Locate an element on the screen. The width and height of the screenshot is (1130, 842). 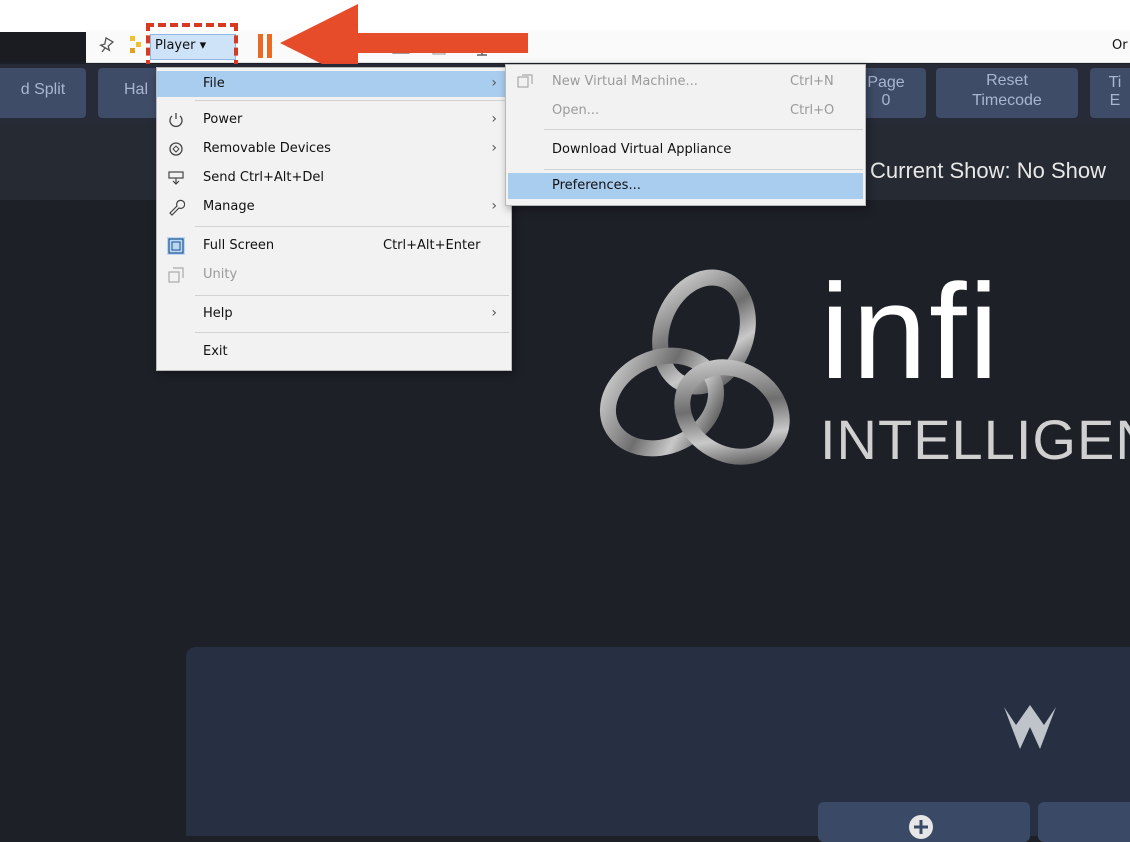
stage-button-split: d Split is located at coordinates (43, 93).